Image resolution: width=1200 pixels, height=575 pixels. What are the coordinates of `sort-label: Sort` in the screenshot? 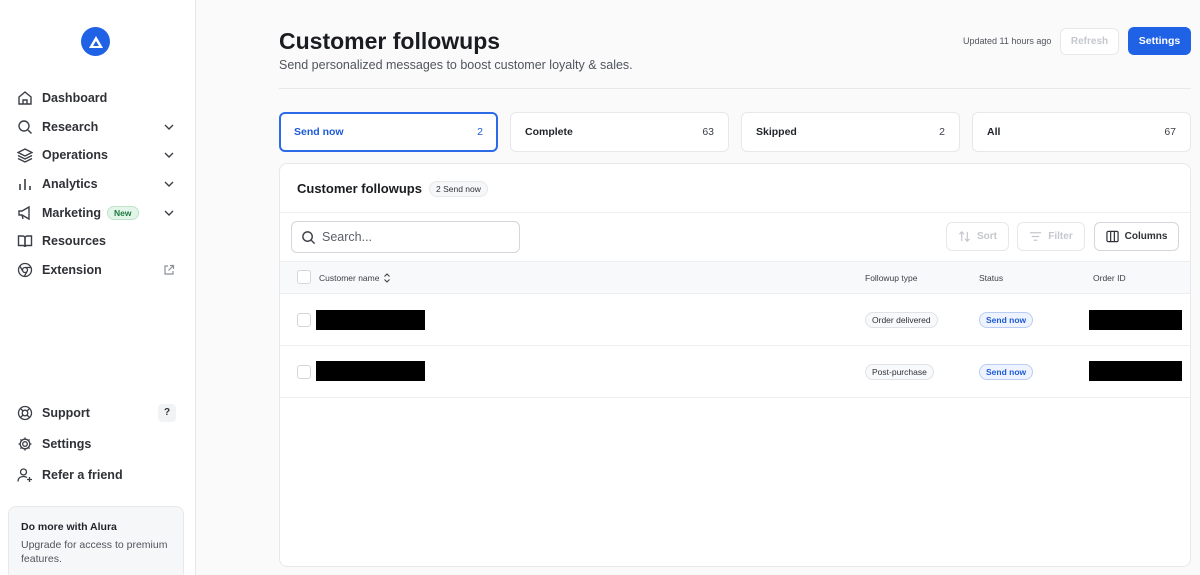 It's located at (987, 236).